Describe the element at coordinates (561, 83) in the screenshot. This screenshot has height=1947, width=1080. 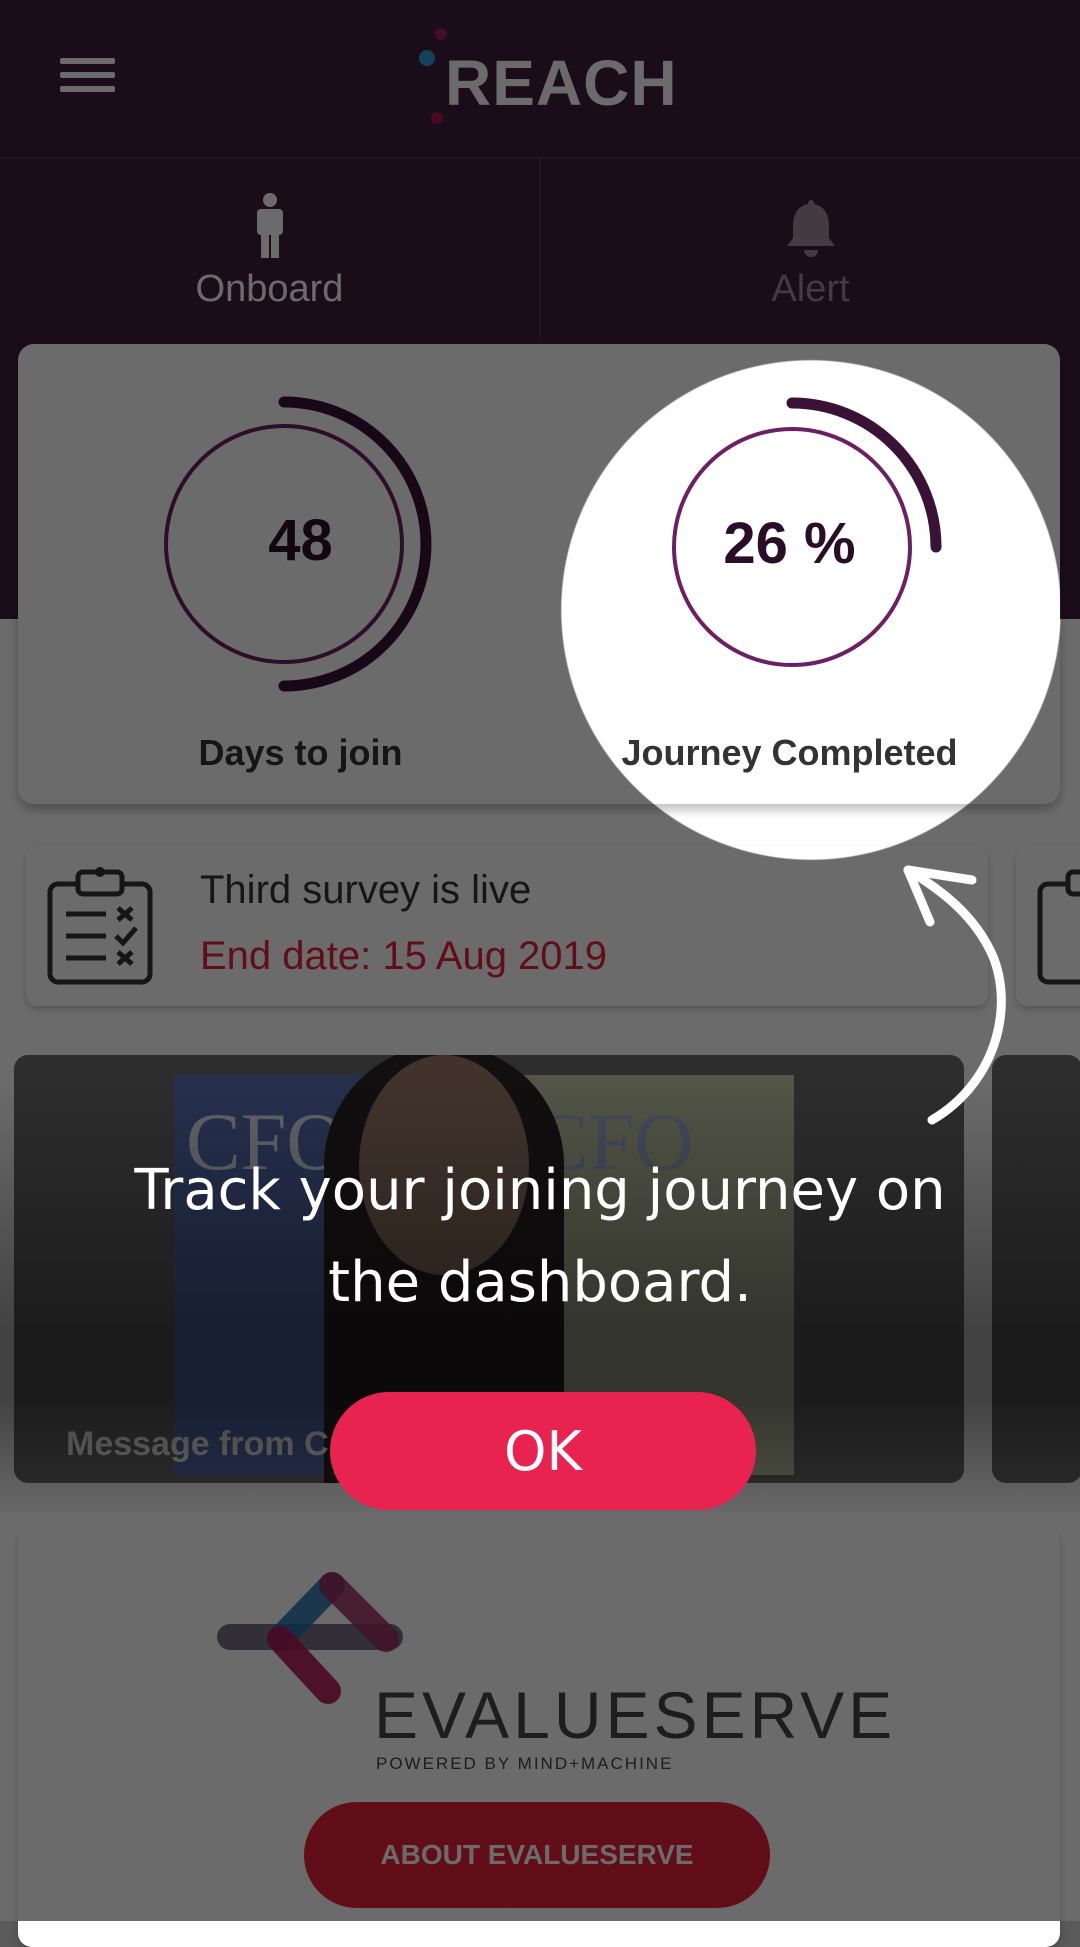
I see `app-title: REACH` at that location.